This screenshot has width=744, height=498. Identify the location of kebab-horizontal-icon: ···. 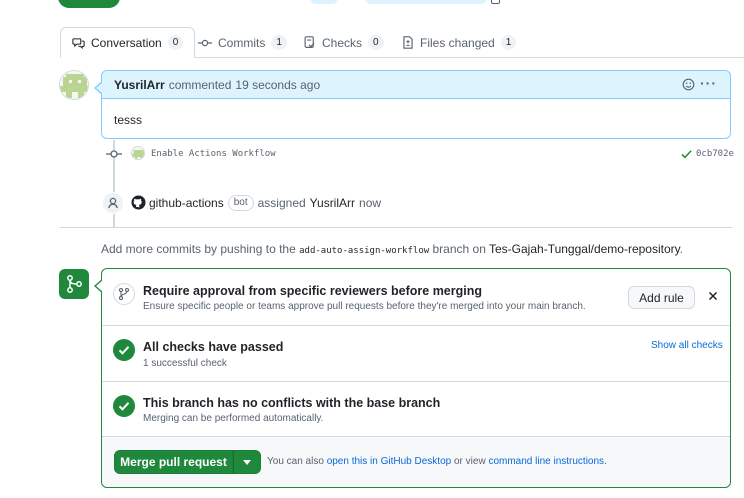
(708, 83).